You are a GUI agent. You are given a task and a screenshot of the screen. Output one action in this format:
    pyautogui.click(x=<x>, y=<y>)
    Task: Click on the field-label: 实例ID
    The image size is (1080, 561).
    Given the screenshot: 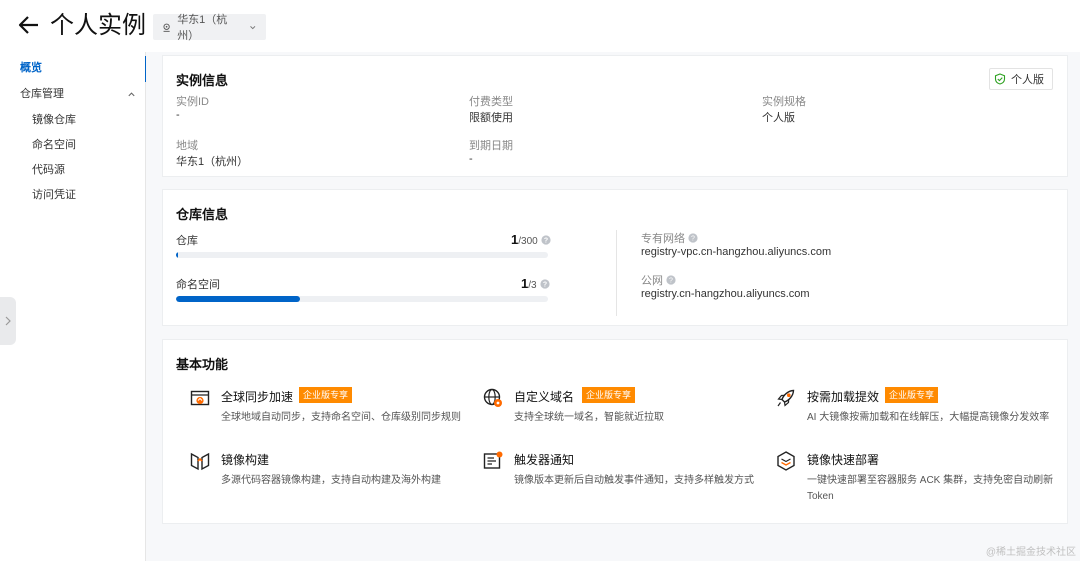 What is the action you would take?
    pyautogui.click(x=192, y=102)
    